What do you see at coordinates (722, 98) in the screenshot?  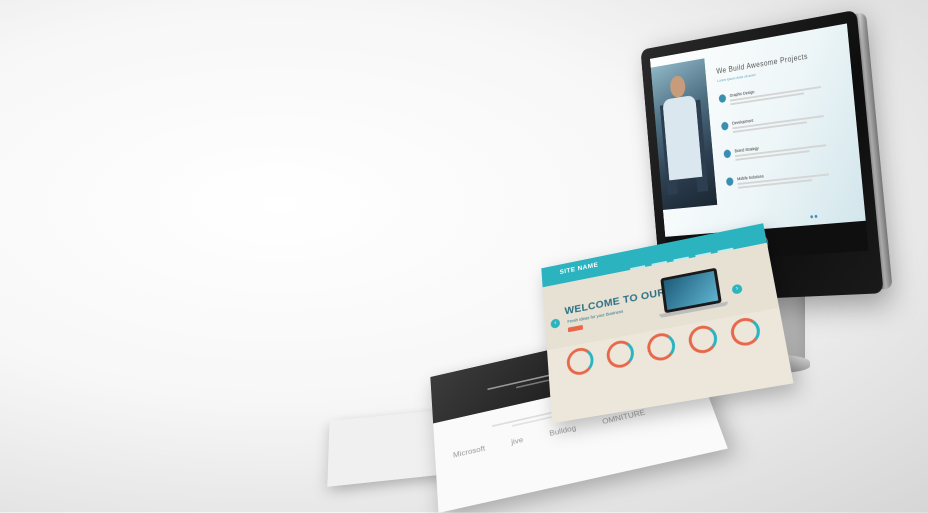 I see `gear-icon` at bounding box center [722, 98].